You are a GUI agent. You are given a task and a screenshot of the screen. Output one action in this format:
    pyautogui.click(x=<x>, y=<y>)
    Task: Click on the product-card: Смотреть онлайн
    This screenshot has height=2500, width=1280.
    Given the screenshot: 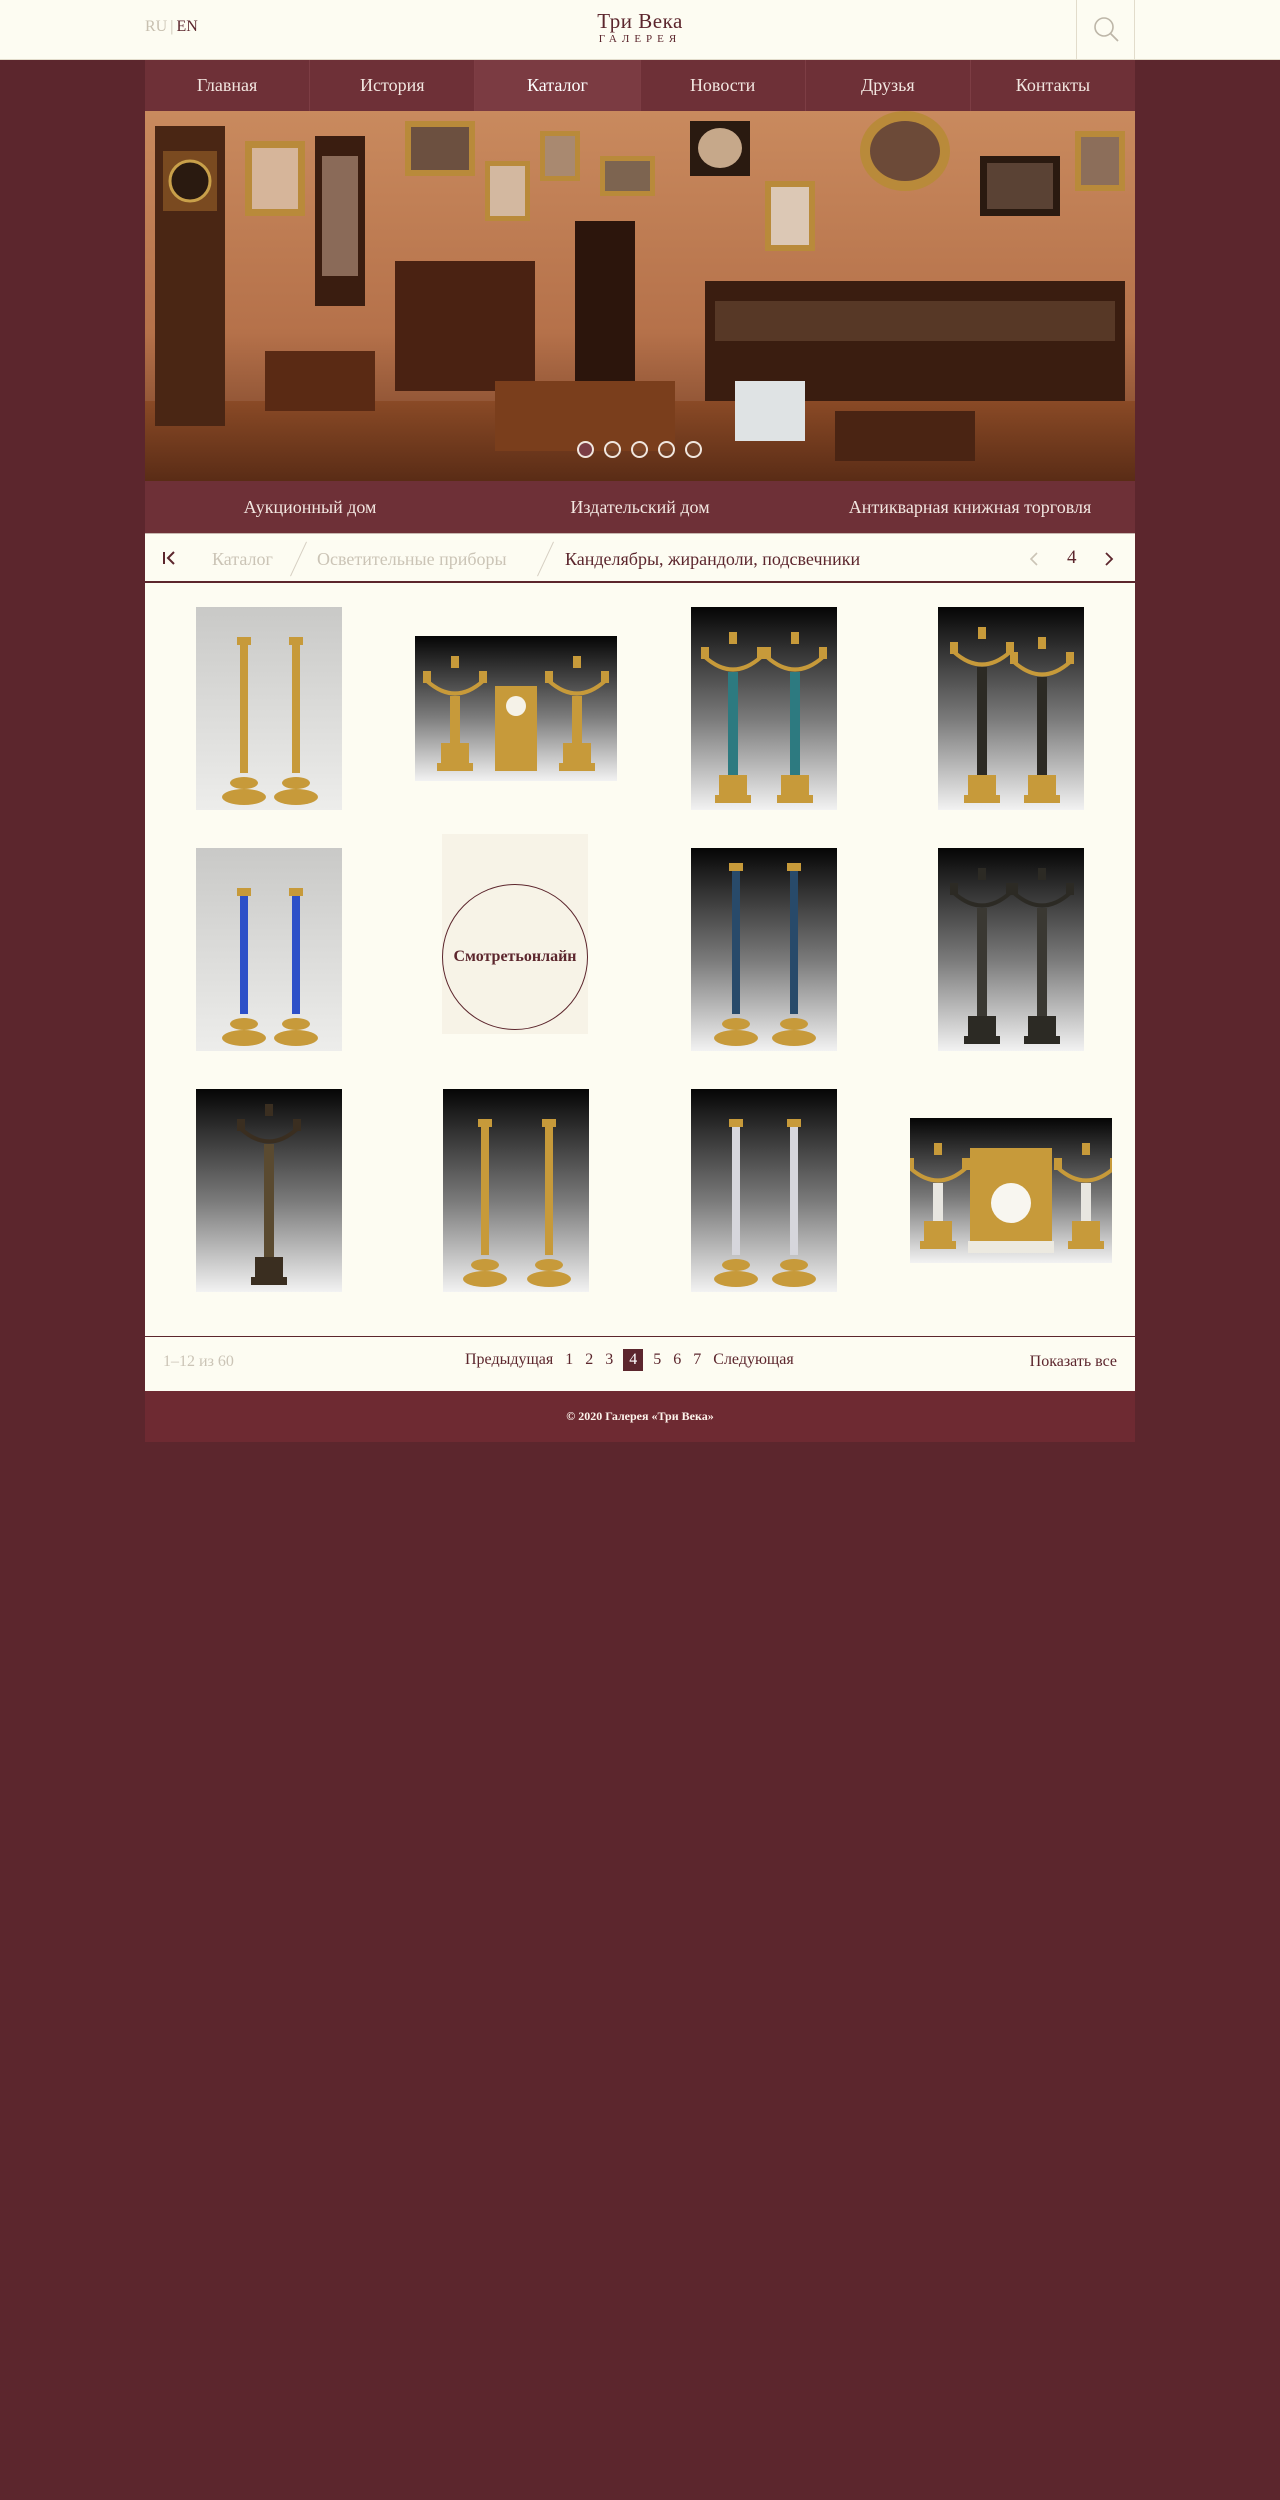 What is the action you would take?
    pyautogui.click(x=515, y=949)
    